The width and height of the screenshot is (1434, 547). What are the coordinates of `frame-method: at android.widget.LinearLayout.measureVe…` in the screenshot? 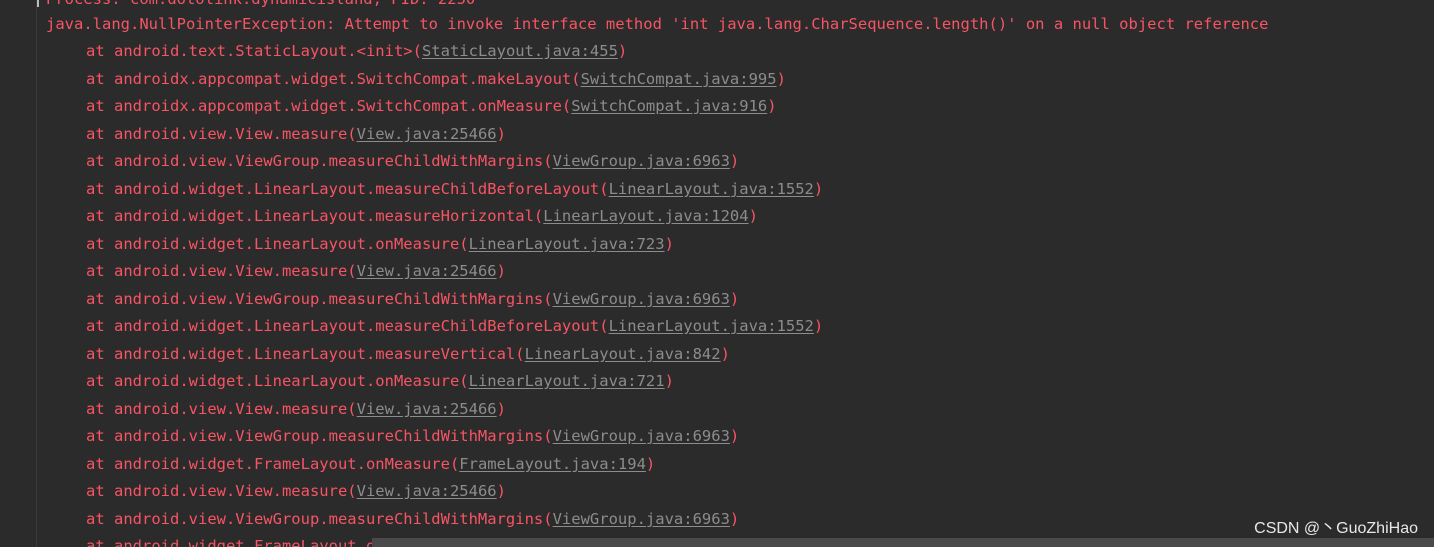 It's located at (305, 354).